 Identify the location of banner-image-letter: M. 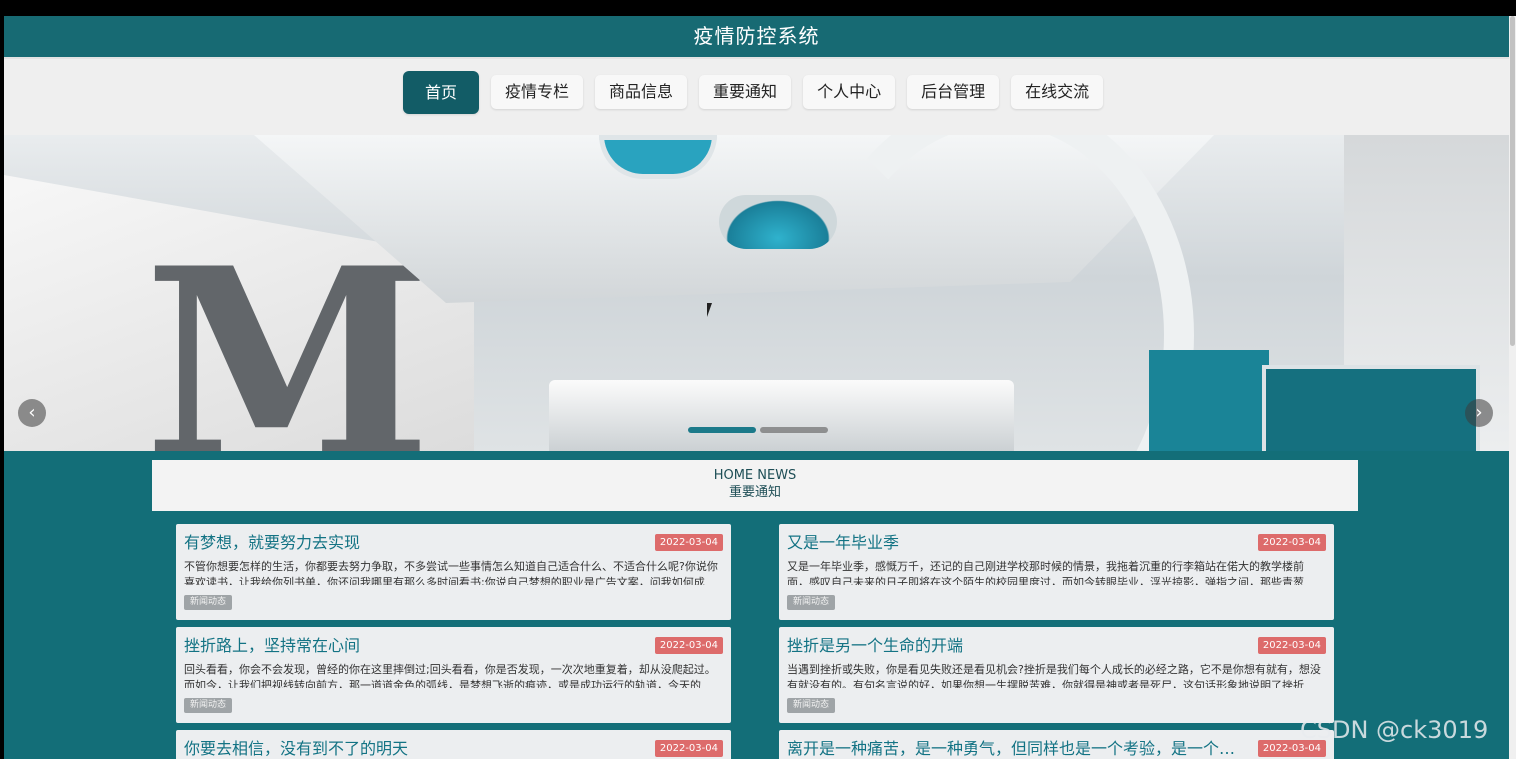
(288, 332).